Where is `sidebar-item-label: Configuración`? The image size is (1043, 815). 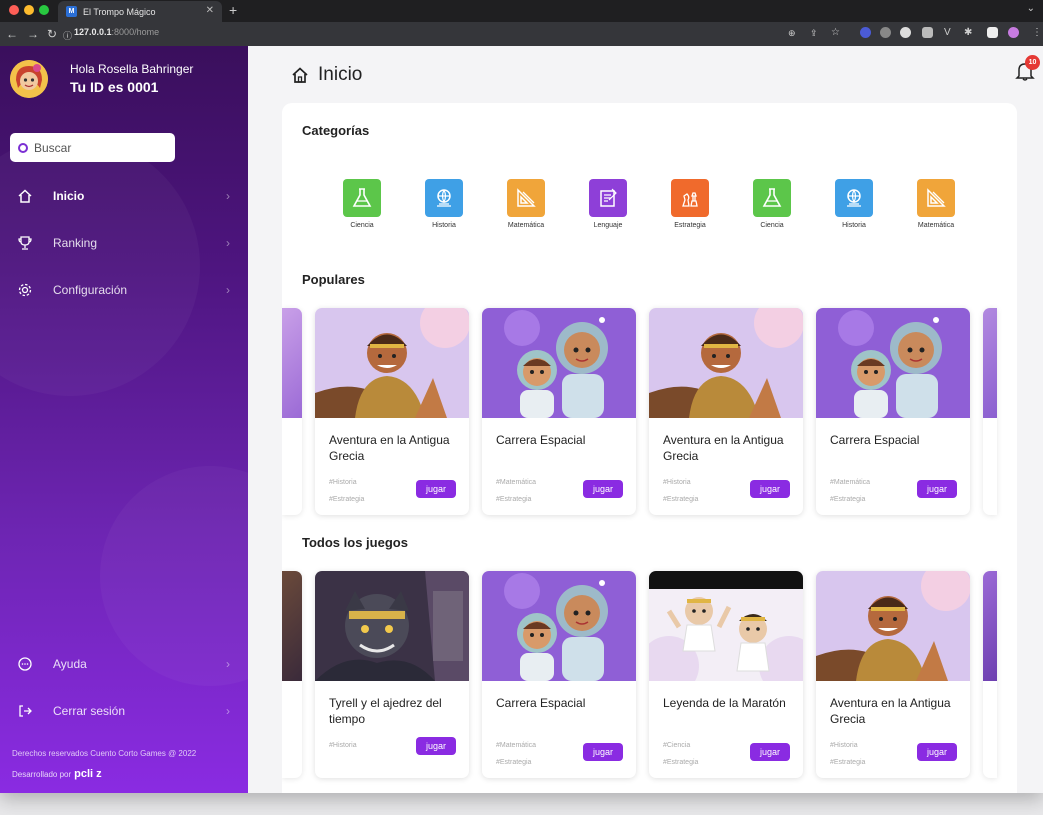
sidebar-item-label: Configuración is located at coordinates (90, 290).